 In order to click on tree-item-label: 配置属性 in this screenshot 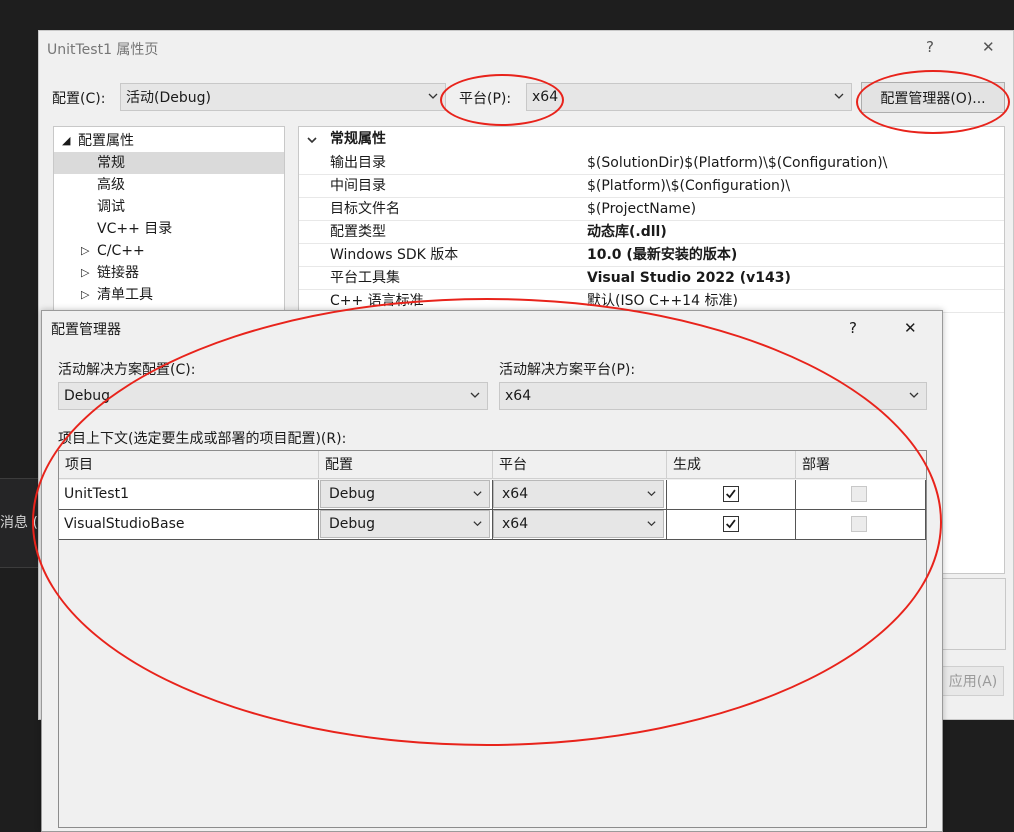, I will do `click(106, 141)`.